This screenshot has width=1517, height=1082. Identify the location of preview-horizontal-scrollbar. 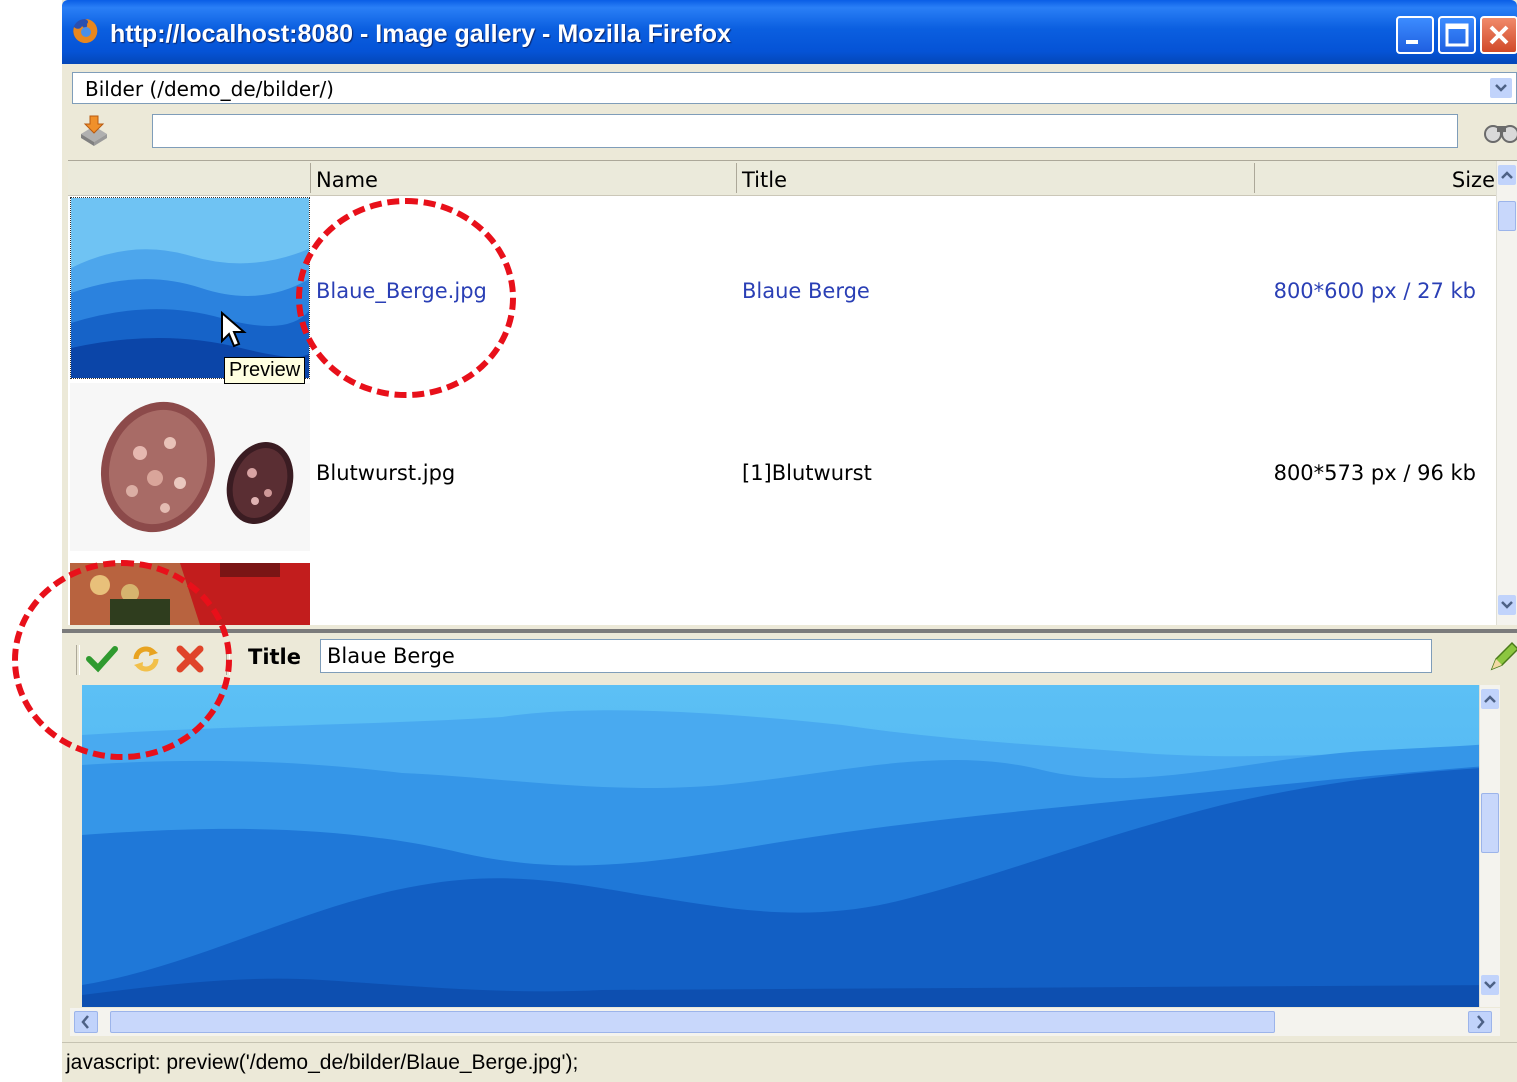
(785, 1022).